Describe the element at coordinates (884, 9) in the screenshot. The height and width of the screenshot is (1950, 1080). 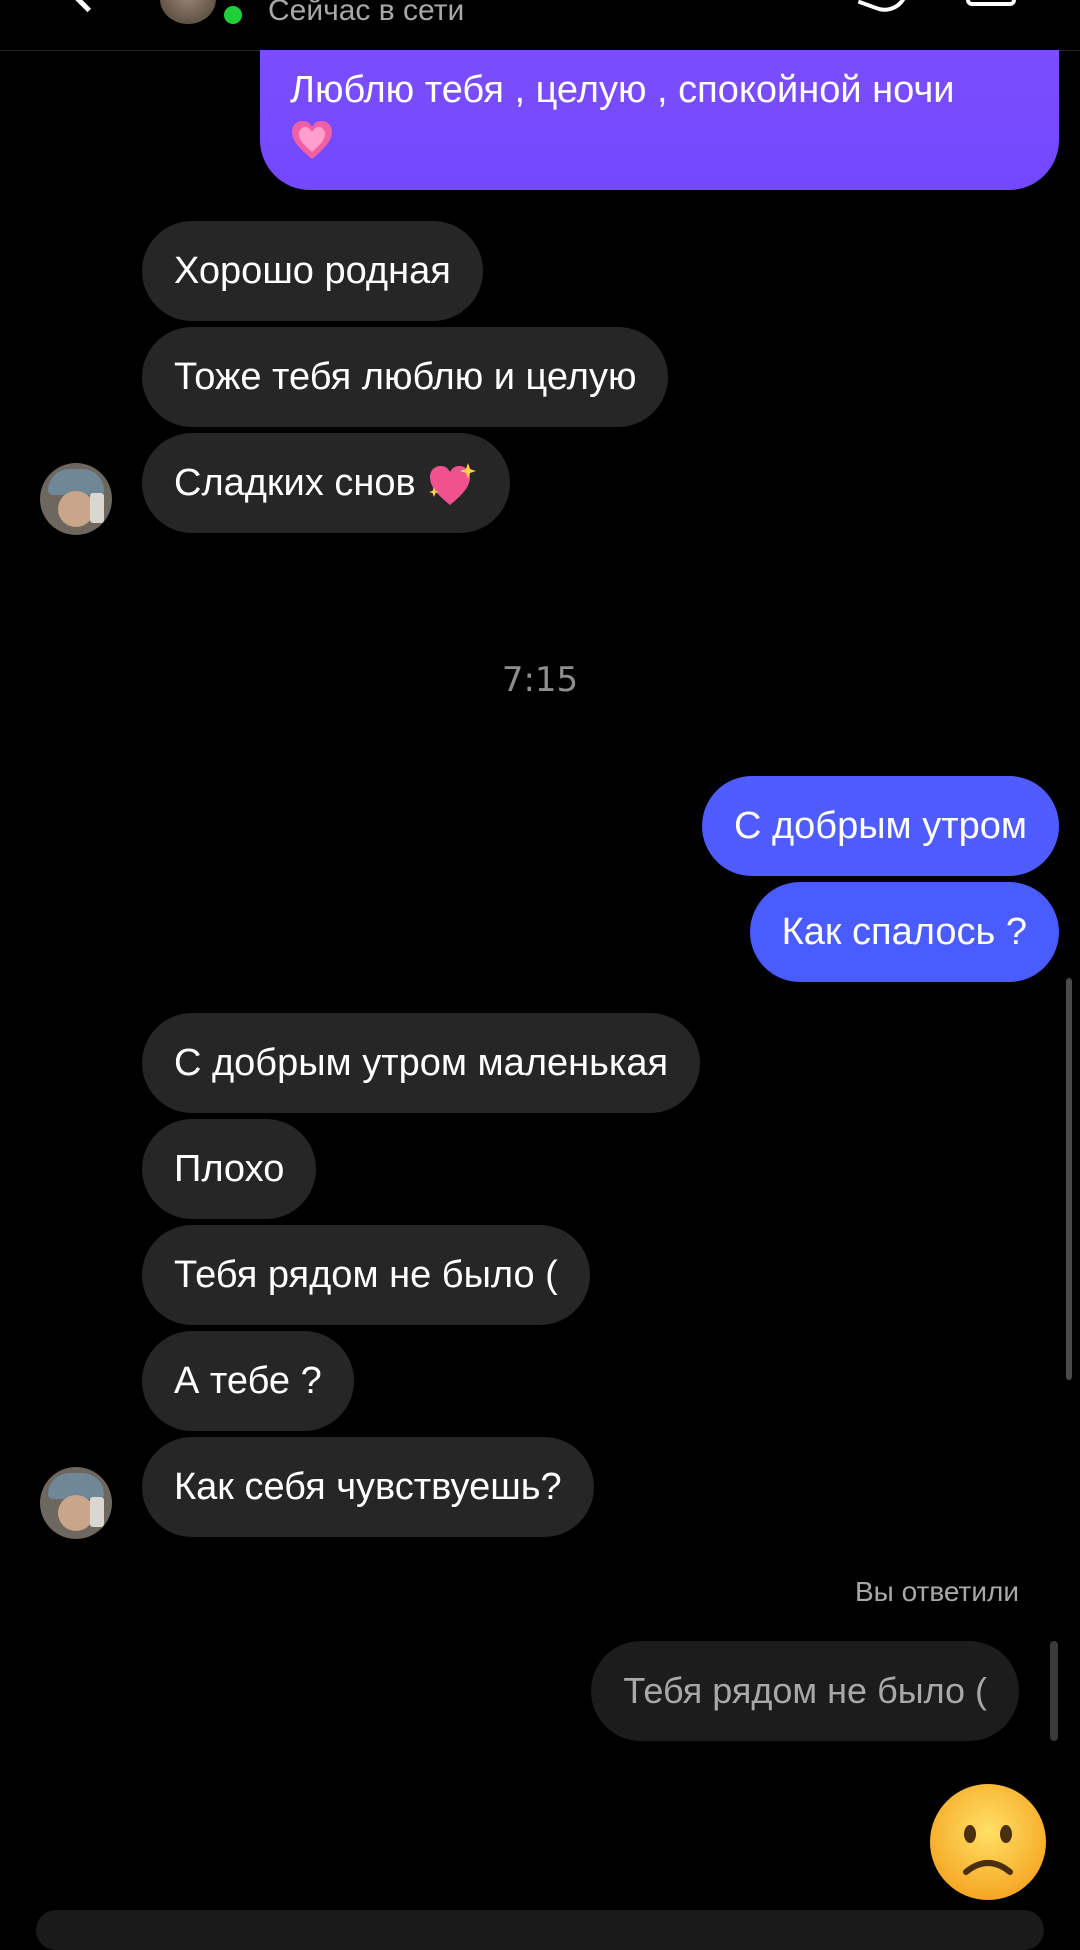
I see `phone-call-icon` at that location.